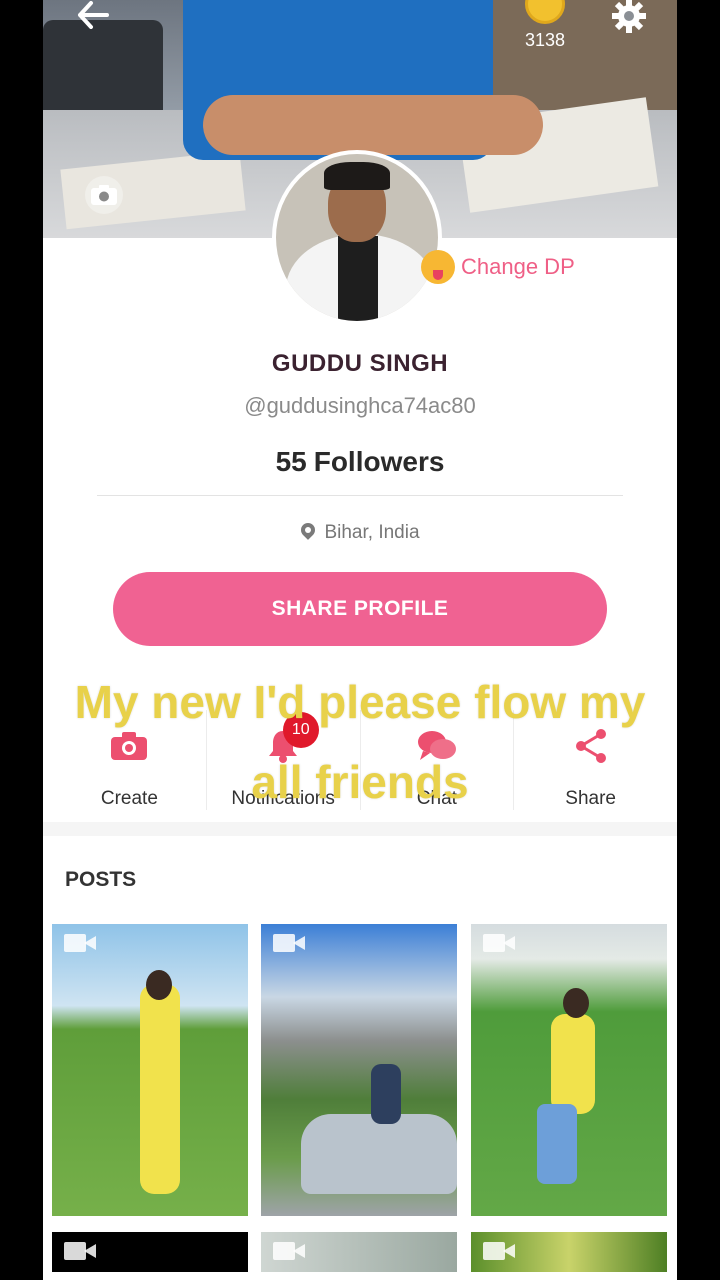 This screenshot has height=1280, width=720. What do you see at coordinates (104, 195) in the screenshot?
I see `cover-camera-icon` at bounding box center [104, 195].